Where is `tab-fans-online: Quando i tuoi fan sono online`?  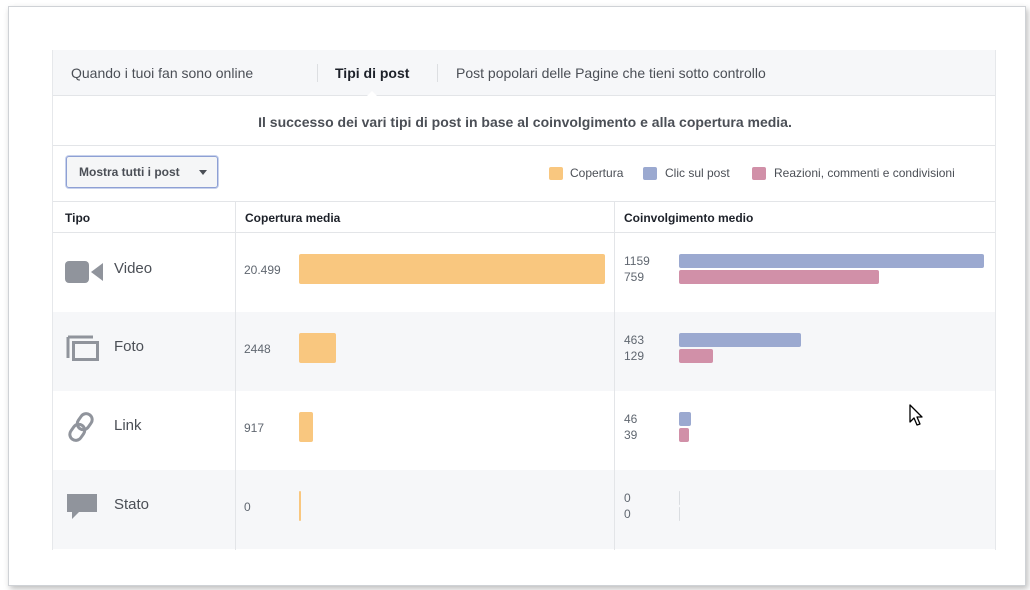
tab-fans-online: Quando i tuoi fan sono online is located at coordinates (162, 73).